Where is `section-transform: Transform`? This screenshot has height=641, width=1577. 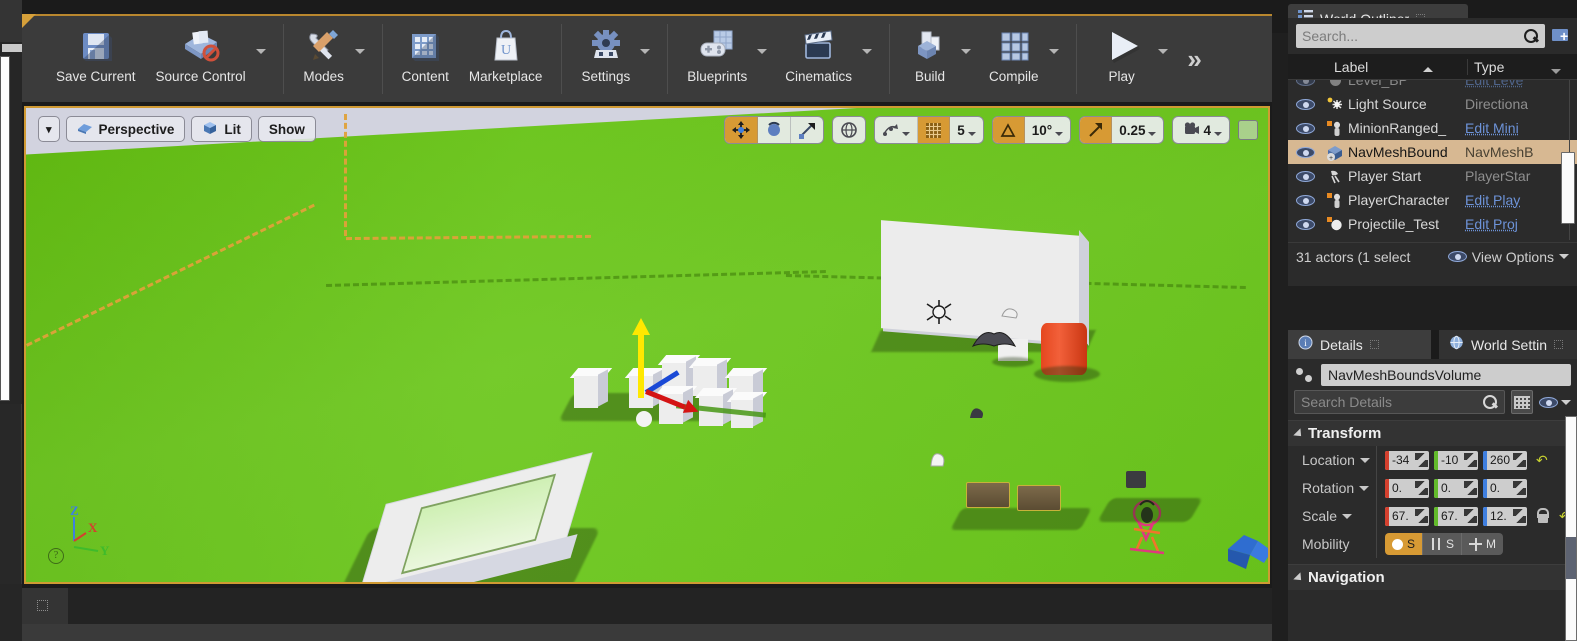
section-transform: Transform is located at coordinates (1432, 433).